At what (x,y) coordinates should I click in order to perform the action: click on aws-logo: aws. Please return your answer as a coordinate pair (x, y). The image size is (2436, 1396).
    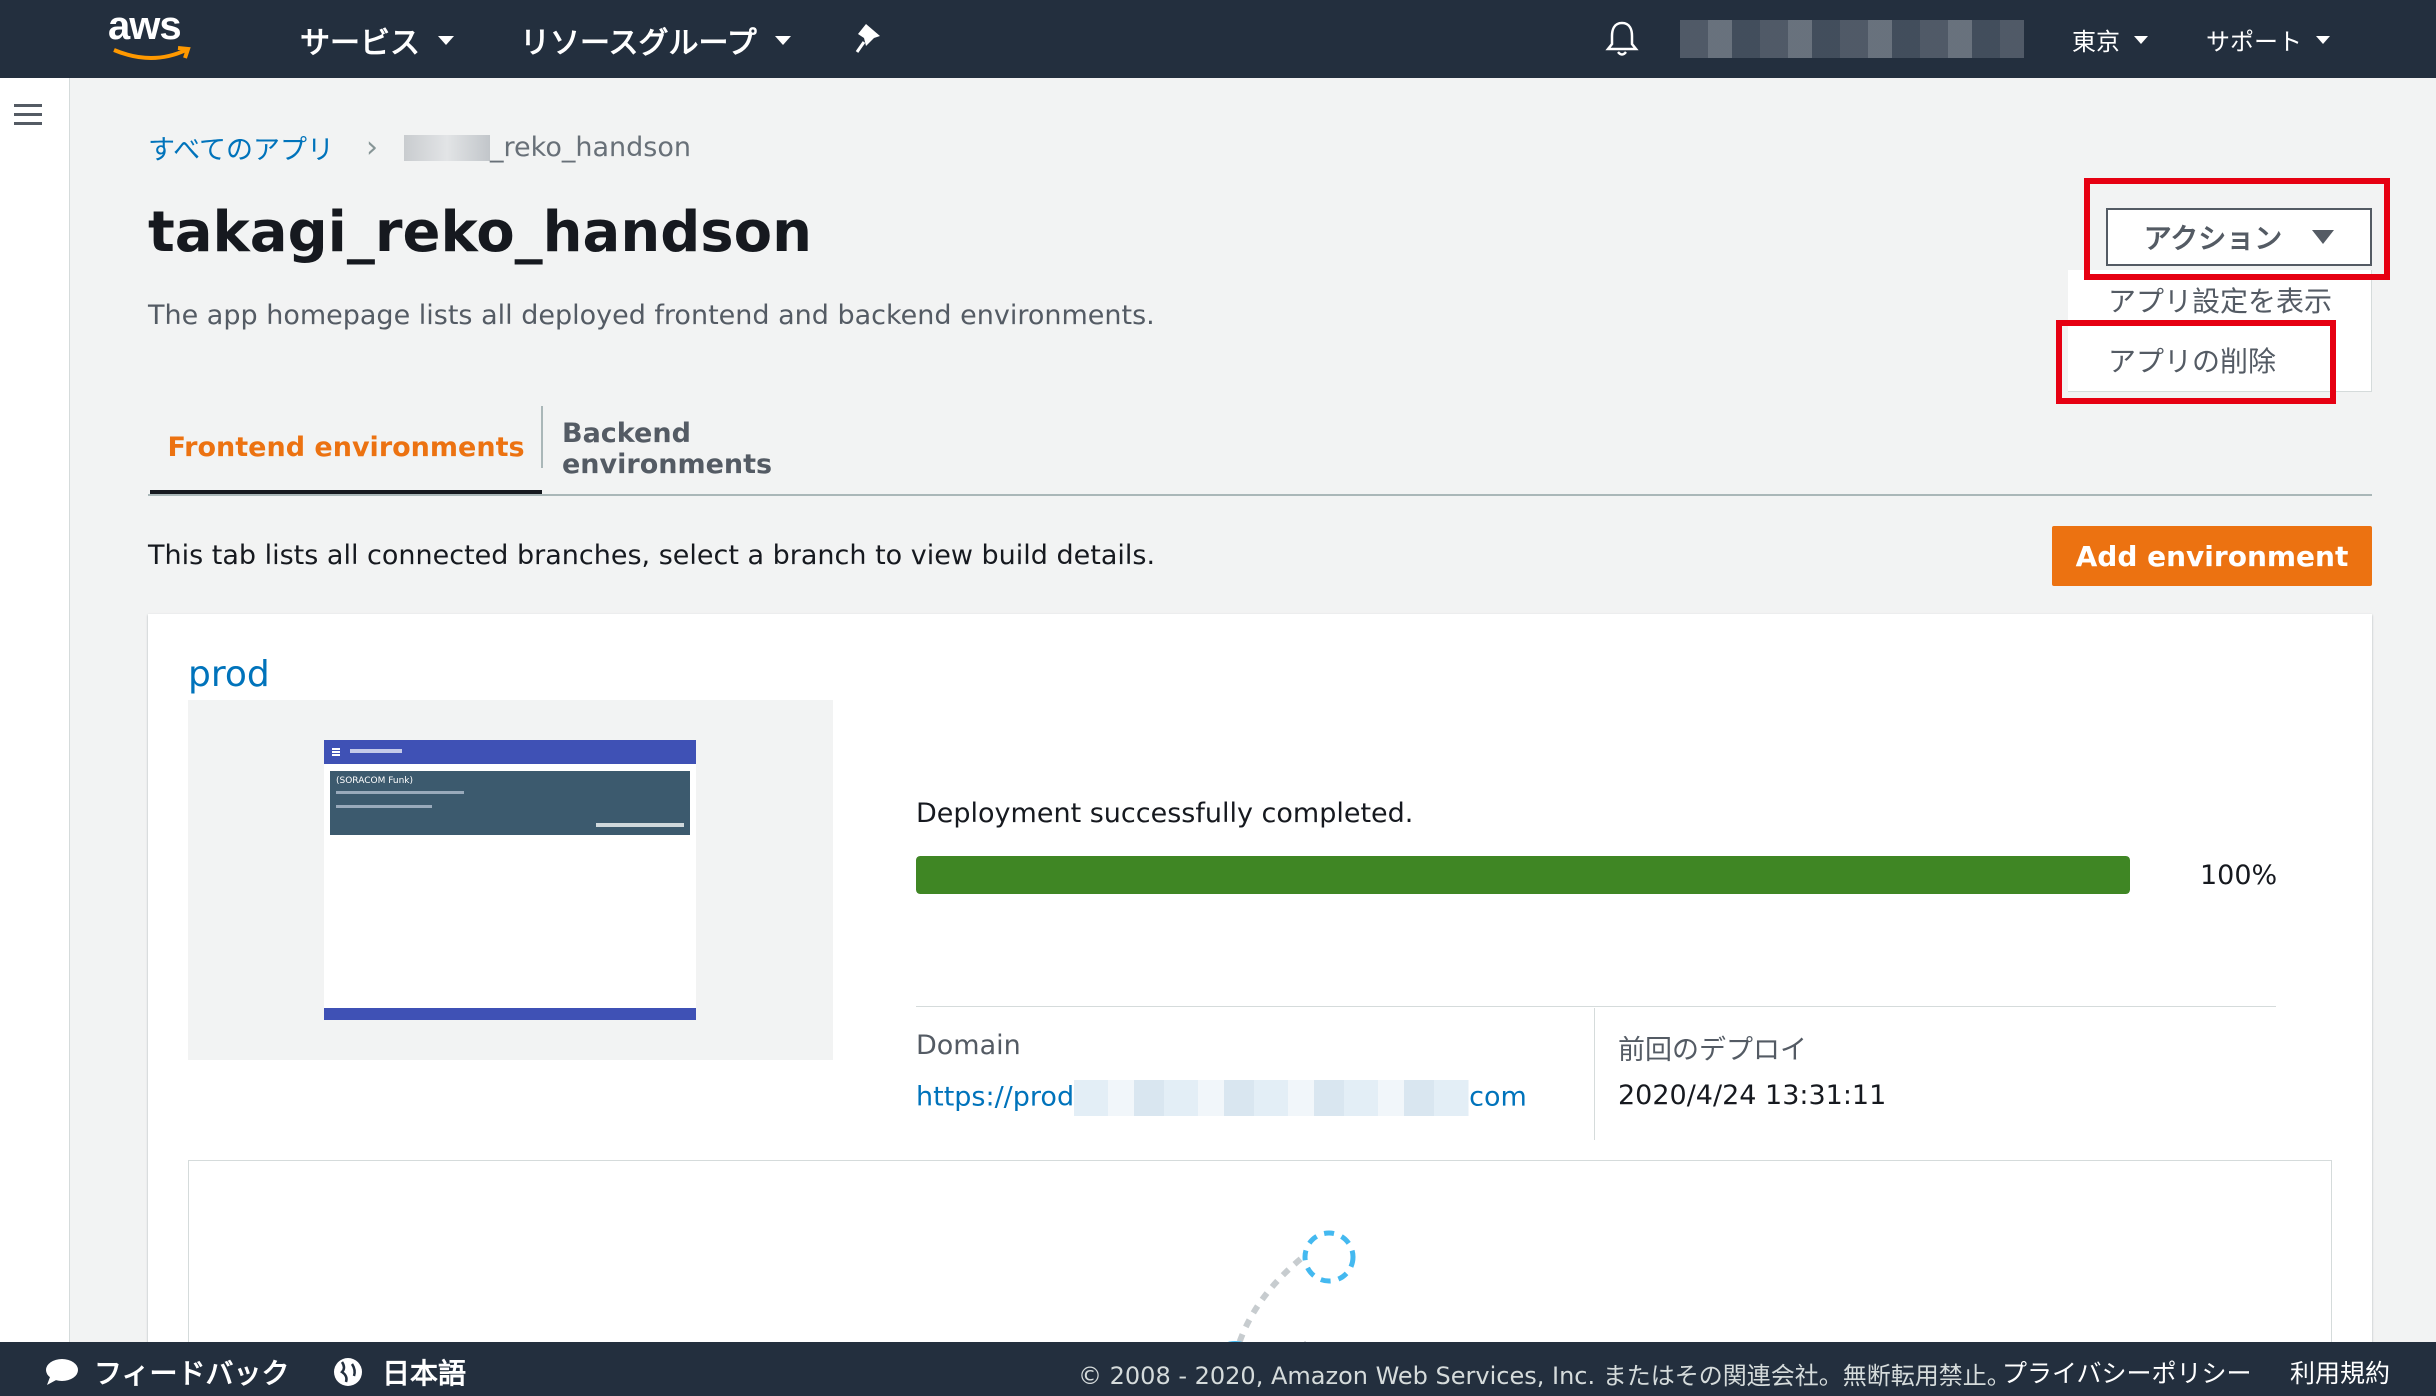
    Looking at the image, I should click on (153, 37).